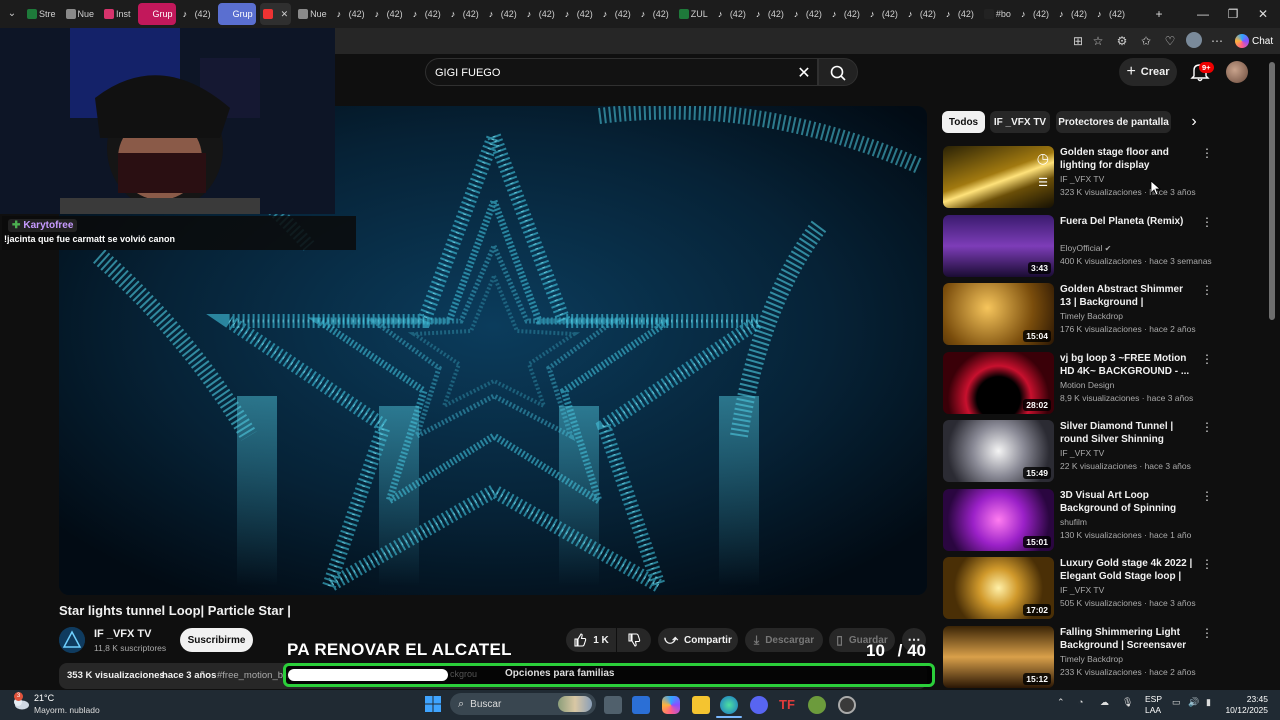 The height and width of the screenshot is (720, 1280). What do you see at coordinates (613, 705) in the screenshot?
I see `task-view-icon` at bounding box center [613, 705].